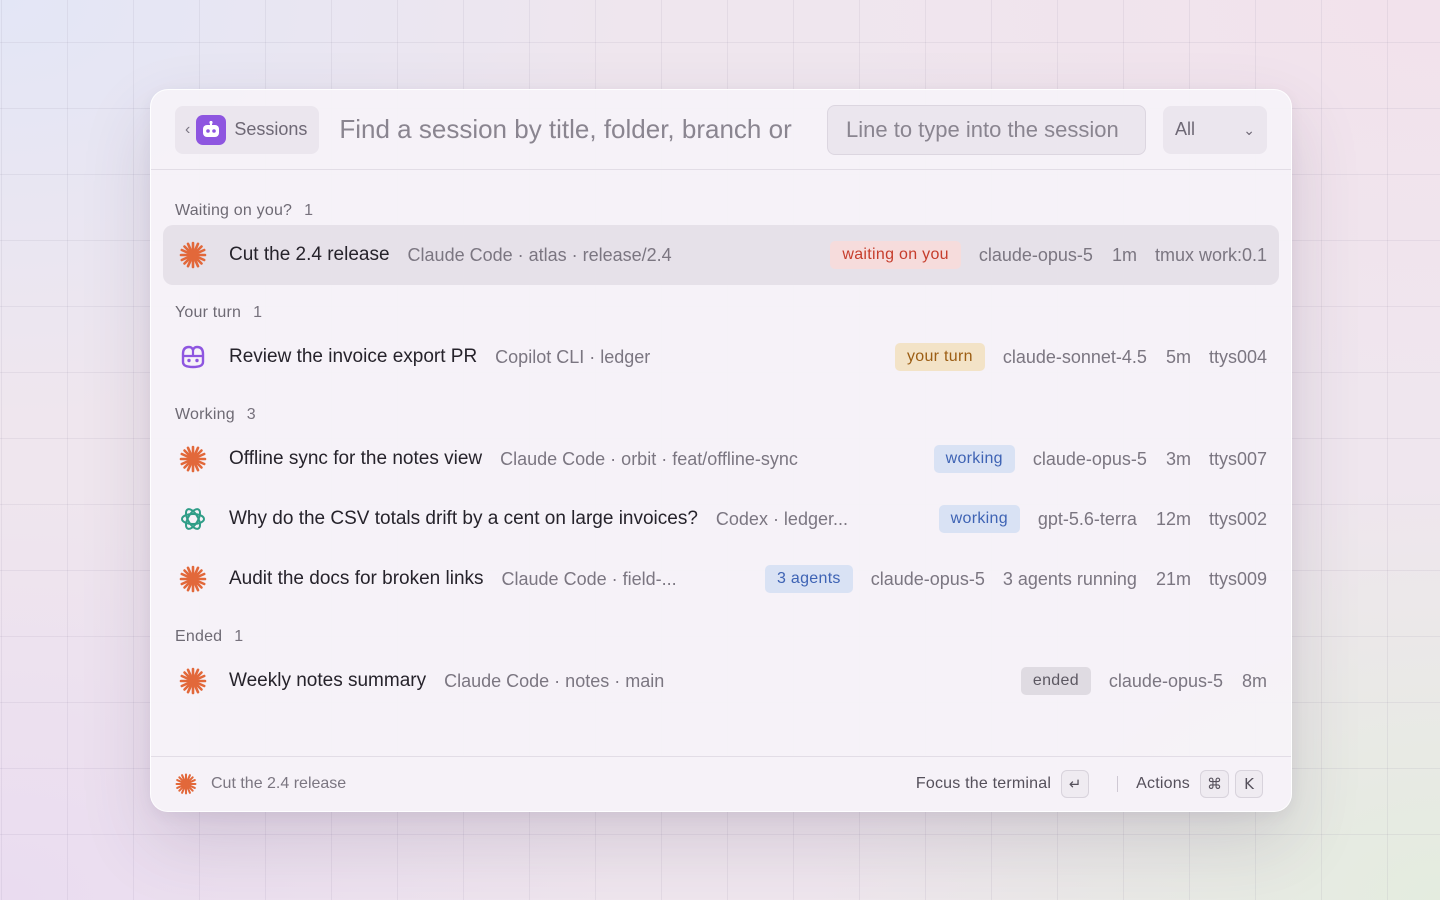  What do you see at coordinates (1214, 784) in the screenshot?
I see `command-key-hint: ⌘` at bounding box center [1214, 784].